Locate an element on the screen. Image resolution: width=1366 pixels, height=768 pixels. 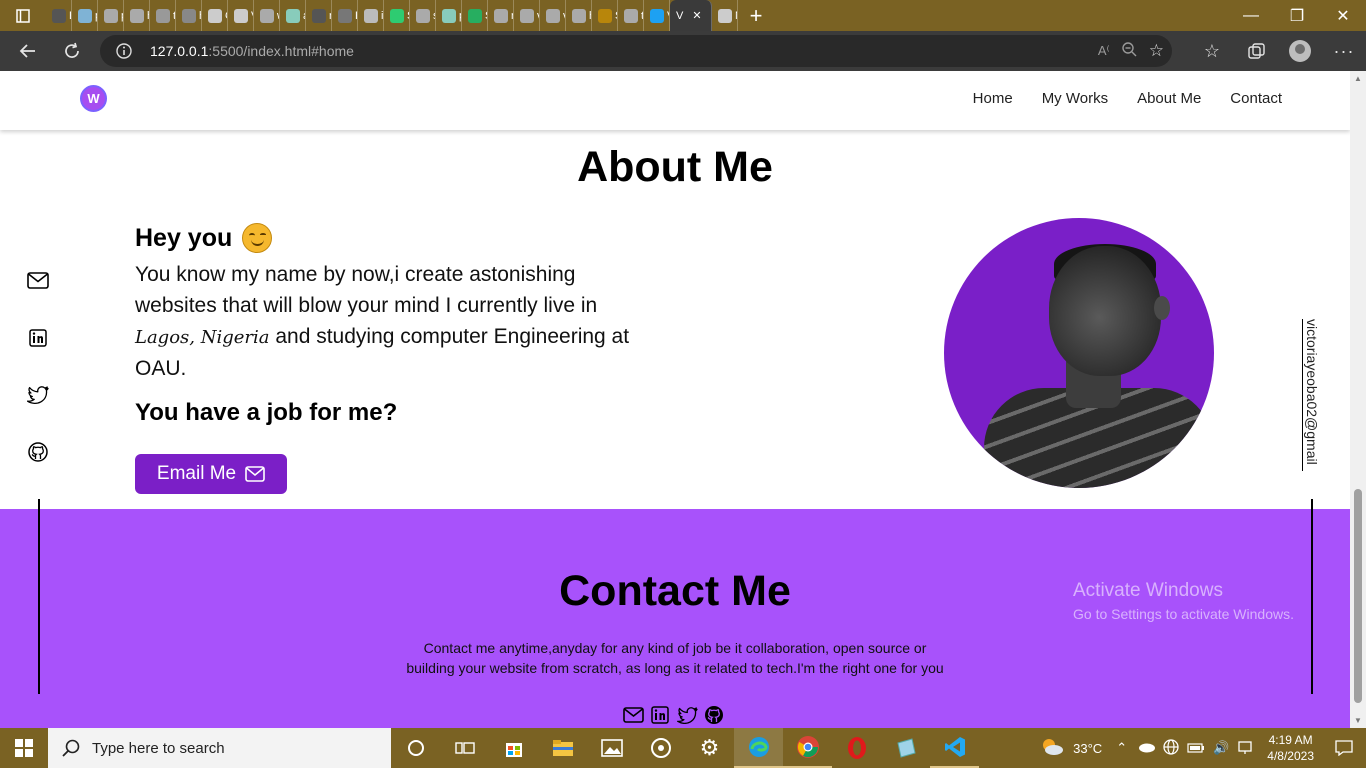
address-bar: 127.0.0.1:5500/index.html#home A⁽ ☆ is located at coordinates (636, 51).